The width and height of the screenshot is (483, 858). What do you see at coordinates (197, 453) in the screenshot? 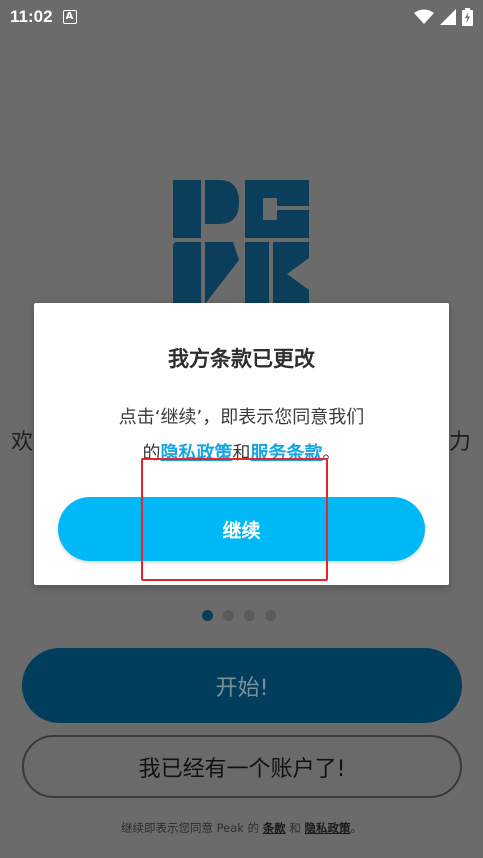
I see `dialog-privacy-policy-link: 隐私政策` at bounding box center [197, 453].